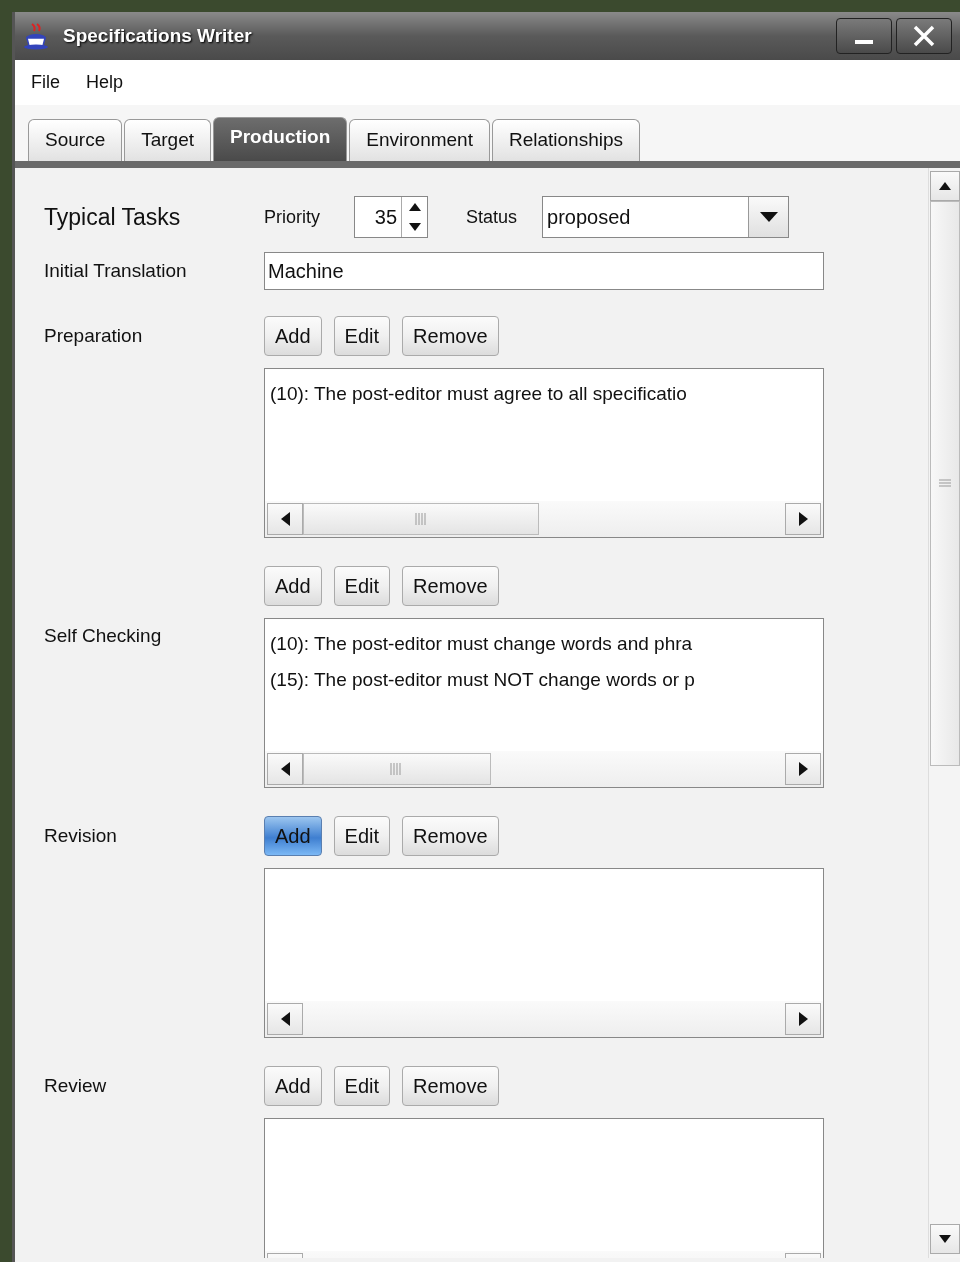 This screenshot has width=960, height=1262. Describe the element at coordinates (414, 227) in the screenshot. I see `spin-down-icon` at that location.